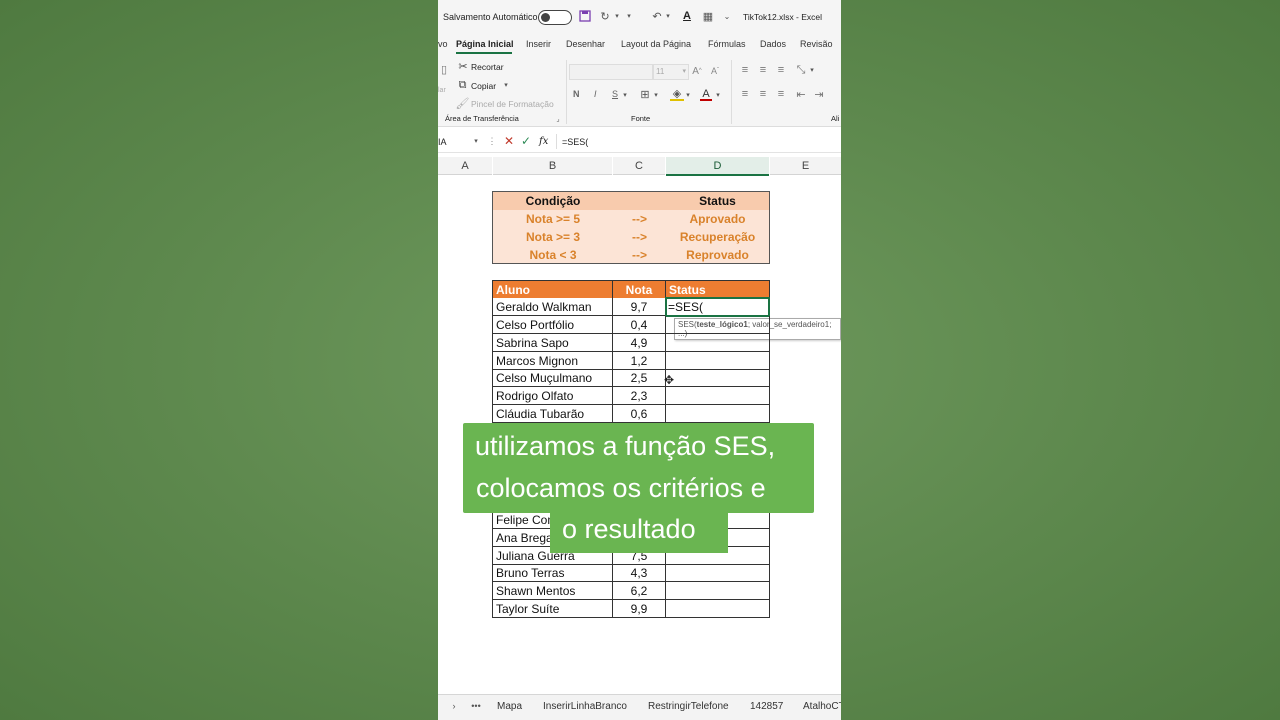 This screenshot has height=720, width=1280. Describe the element at coordinates (727, 16) in the screenshot. I see `customize-toolbar-icon: ⌄` at that location.